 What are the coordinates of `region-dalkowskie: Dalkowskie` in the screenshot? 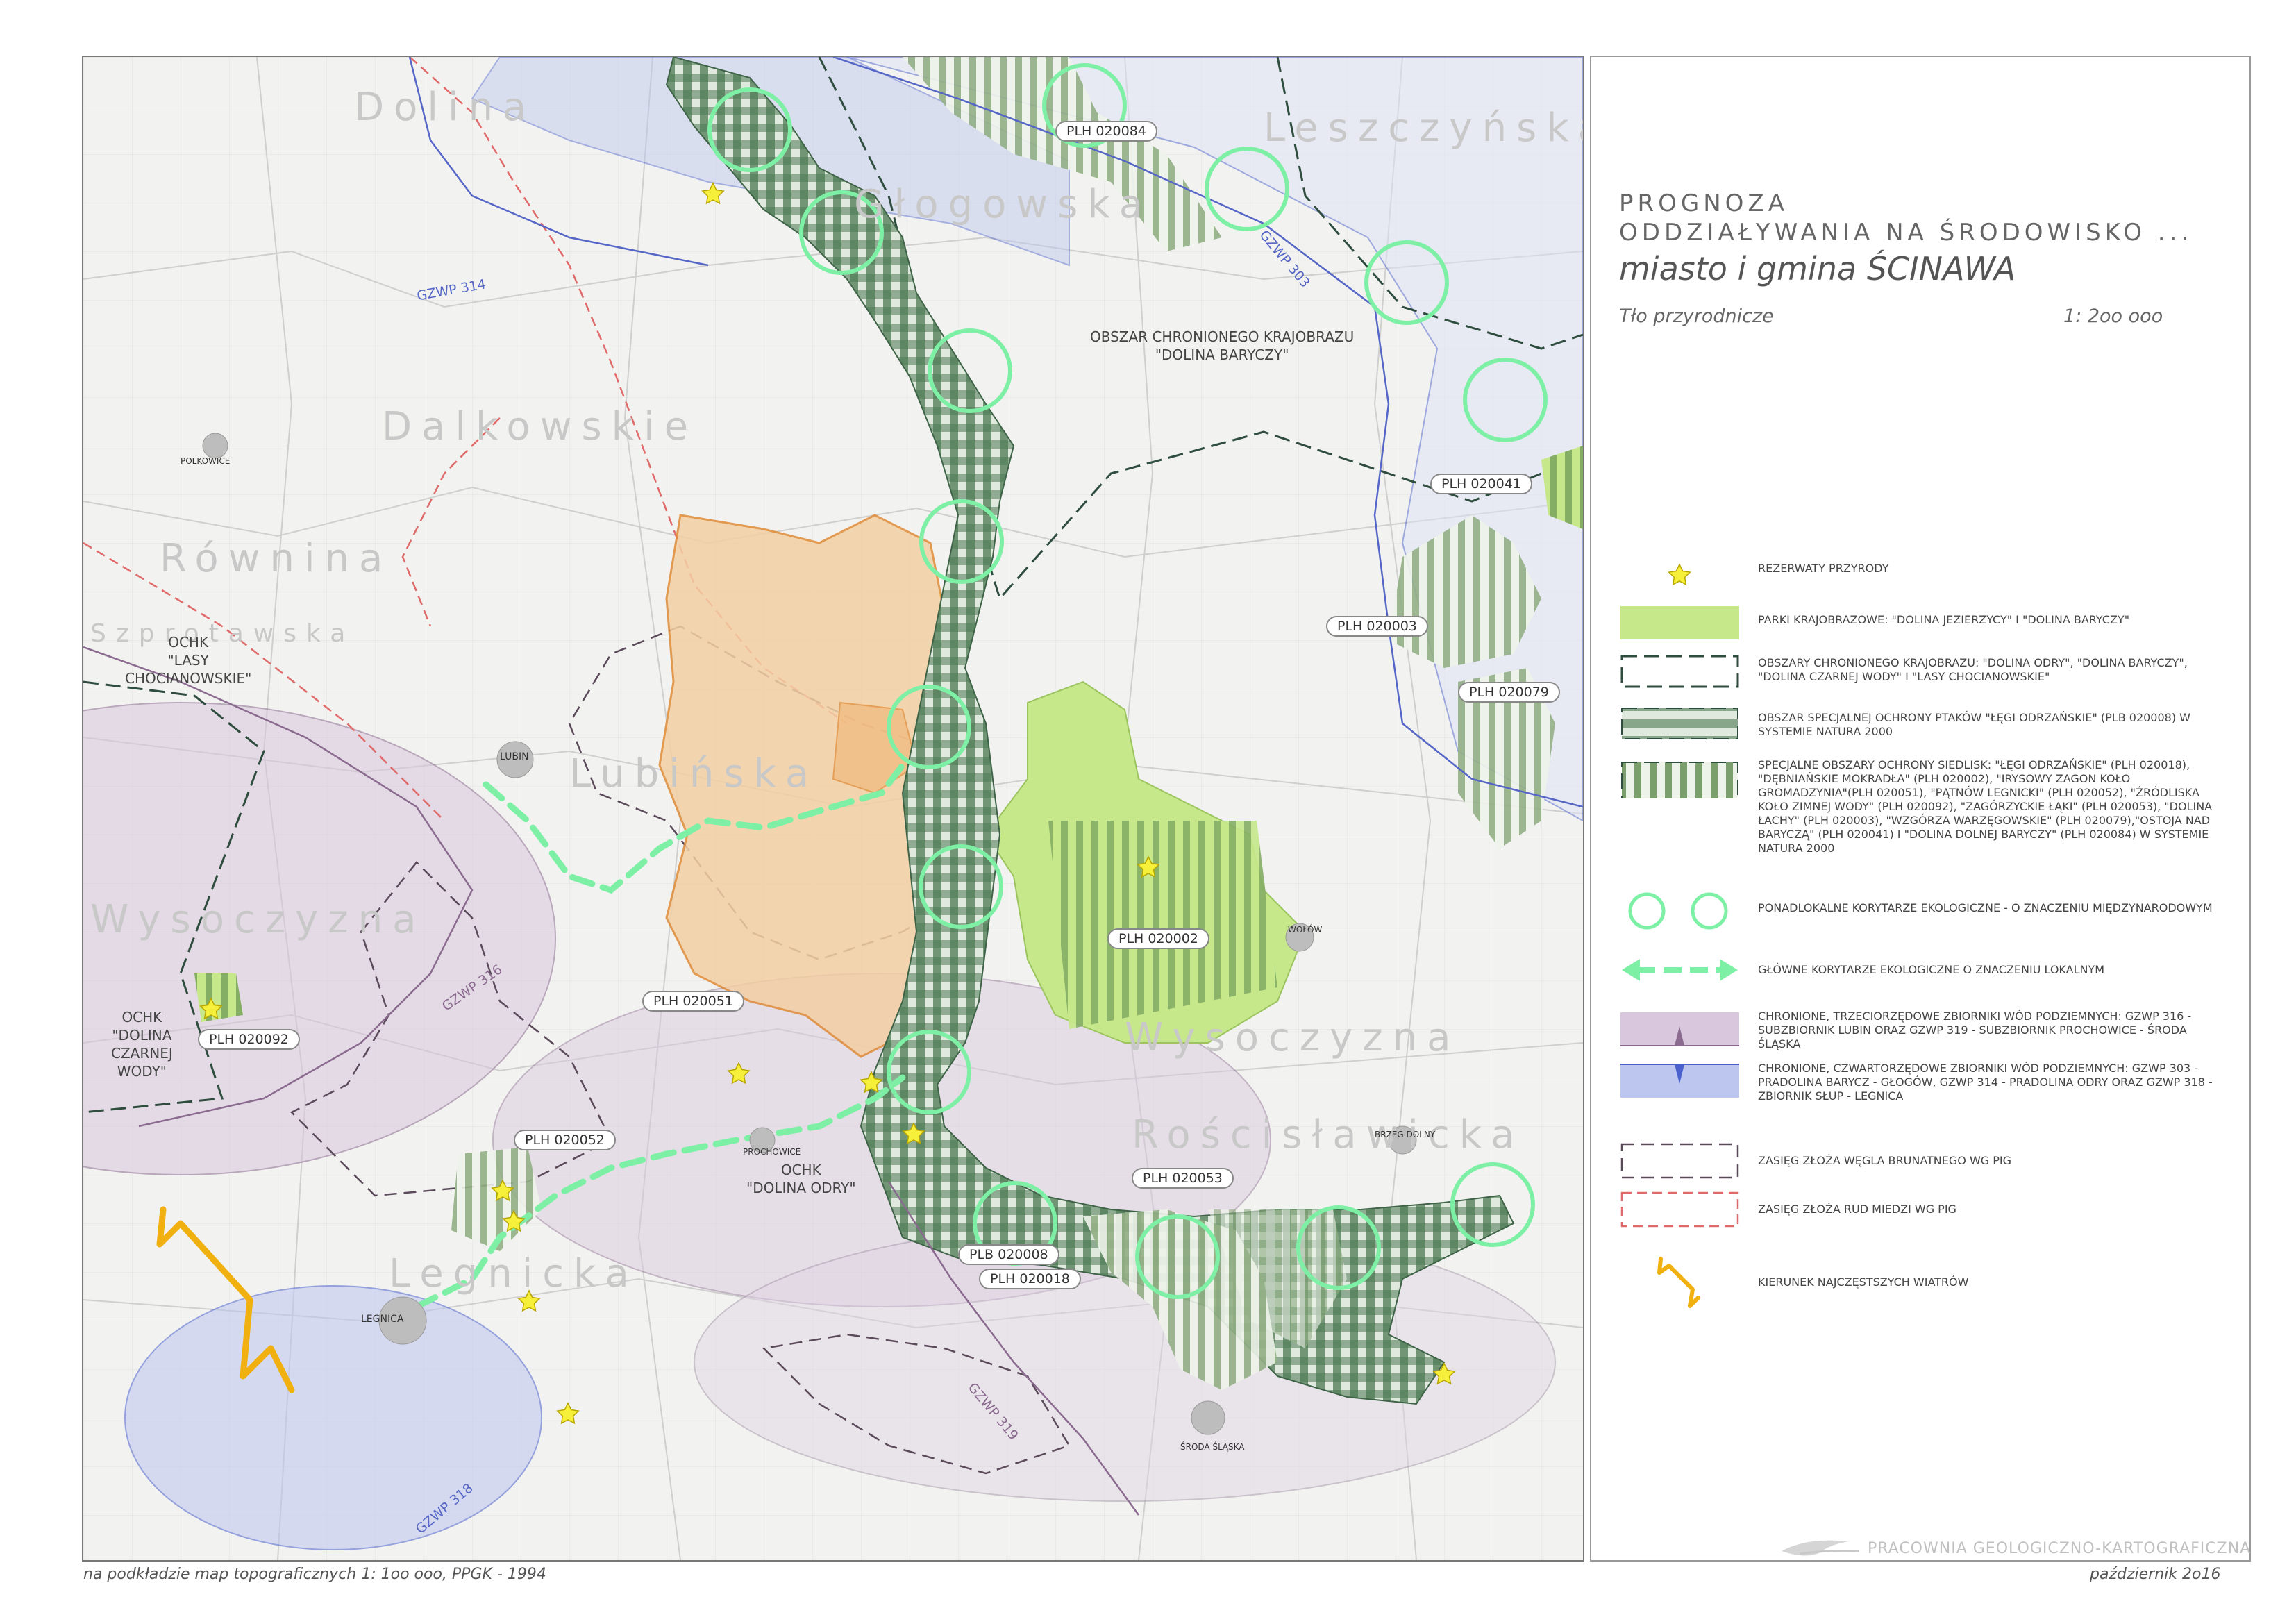 It's located at (540, 427).